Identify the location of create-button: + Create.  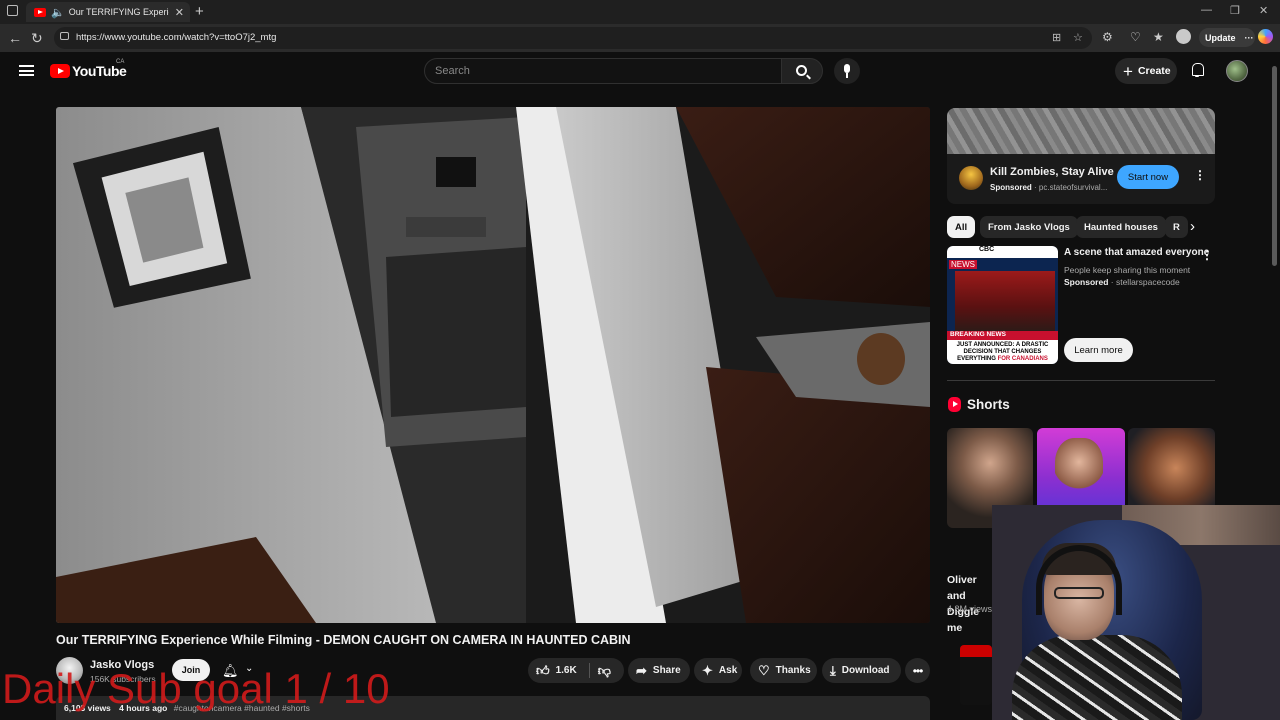
(1146, 71).